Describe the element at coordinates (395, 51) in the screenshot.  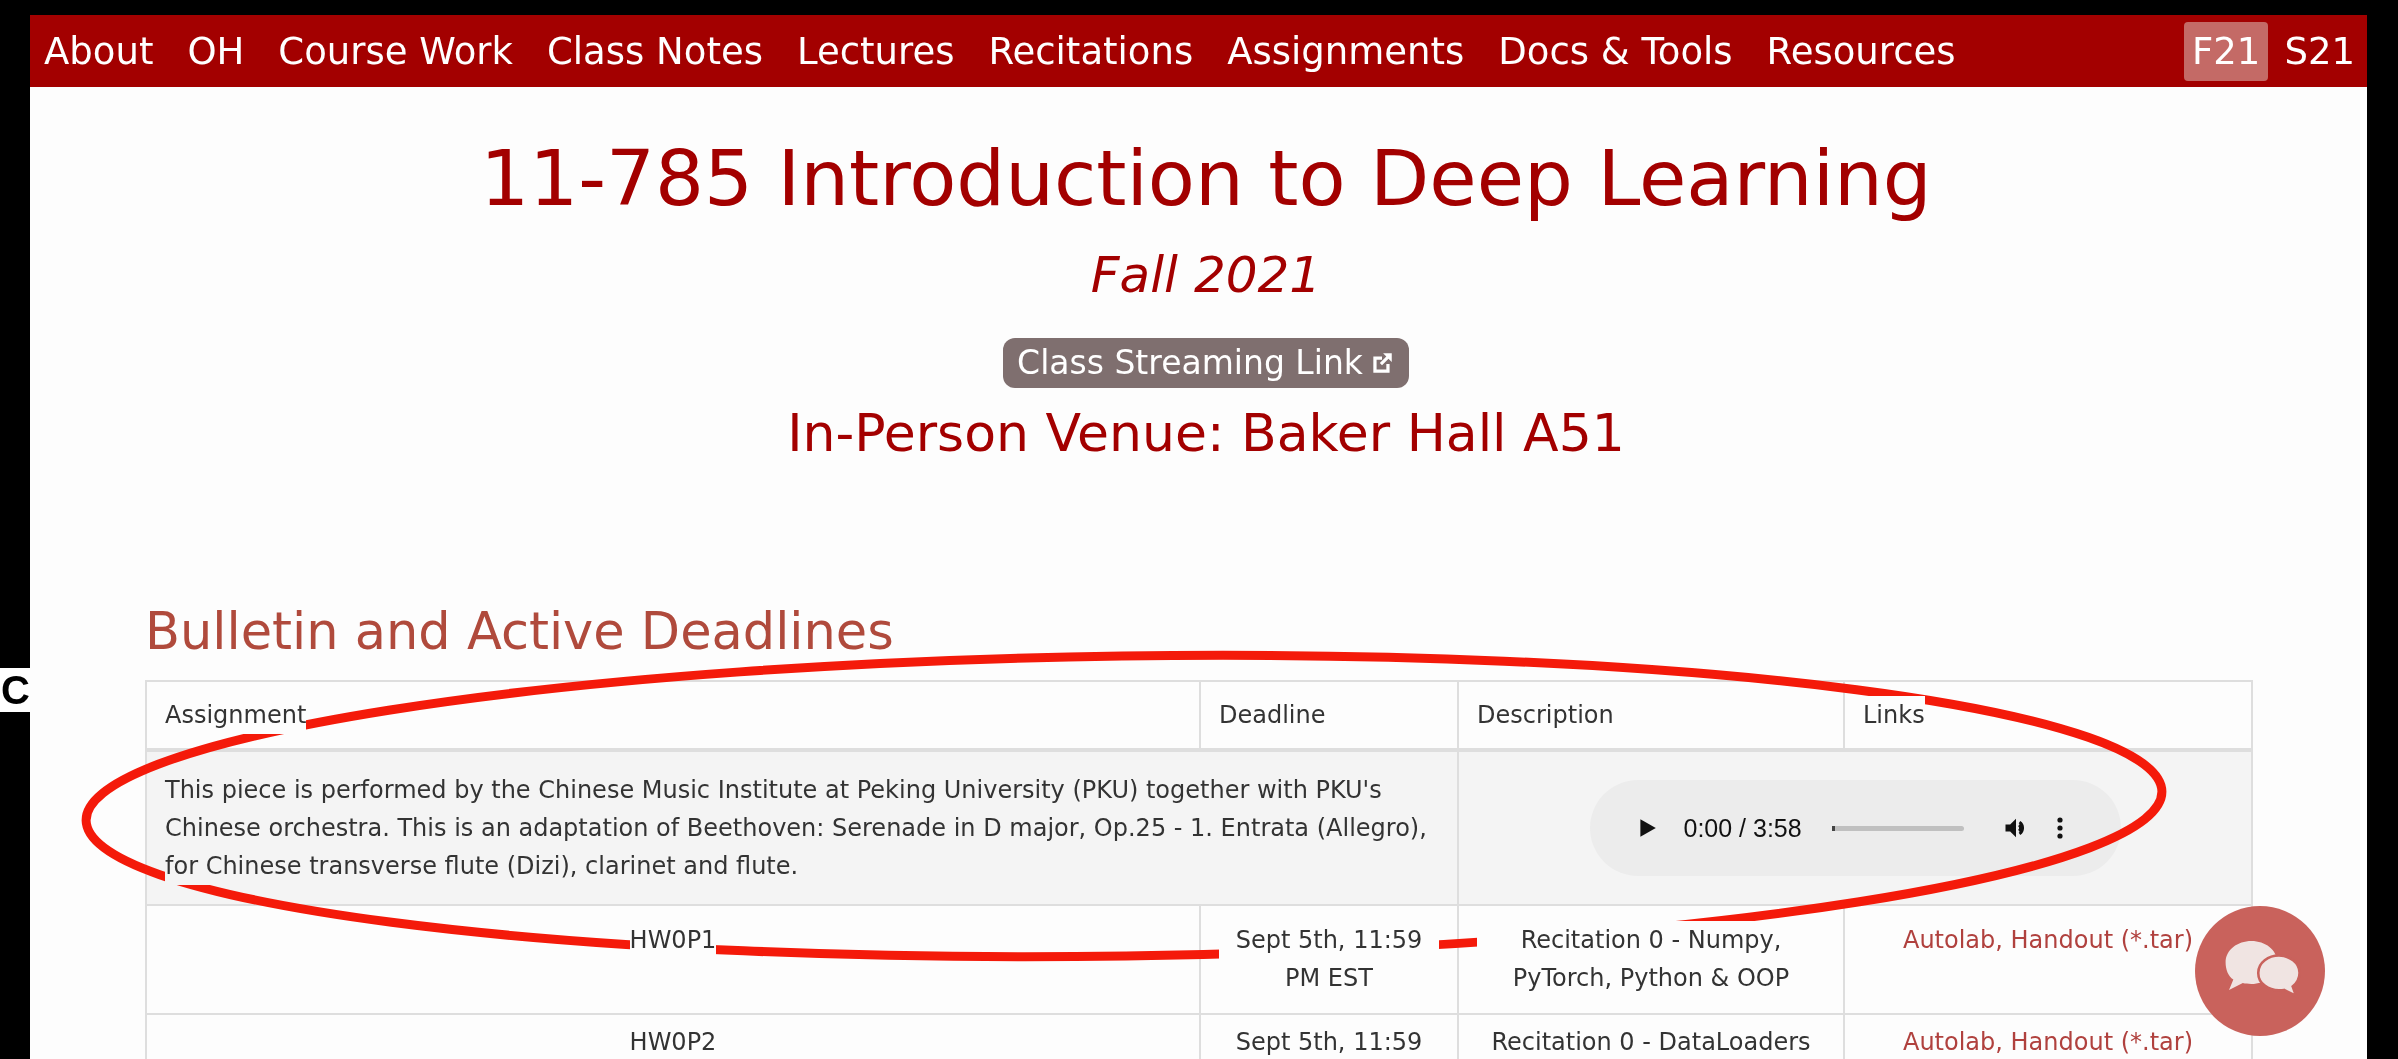
I see `nav-link: Course Work` at that location.